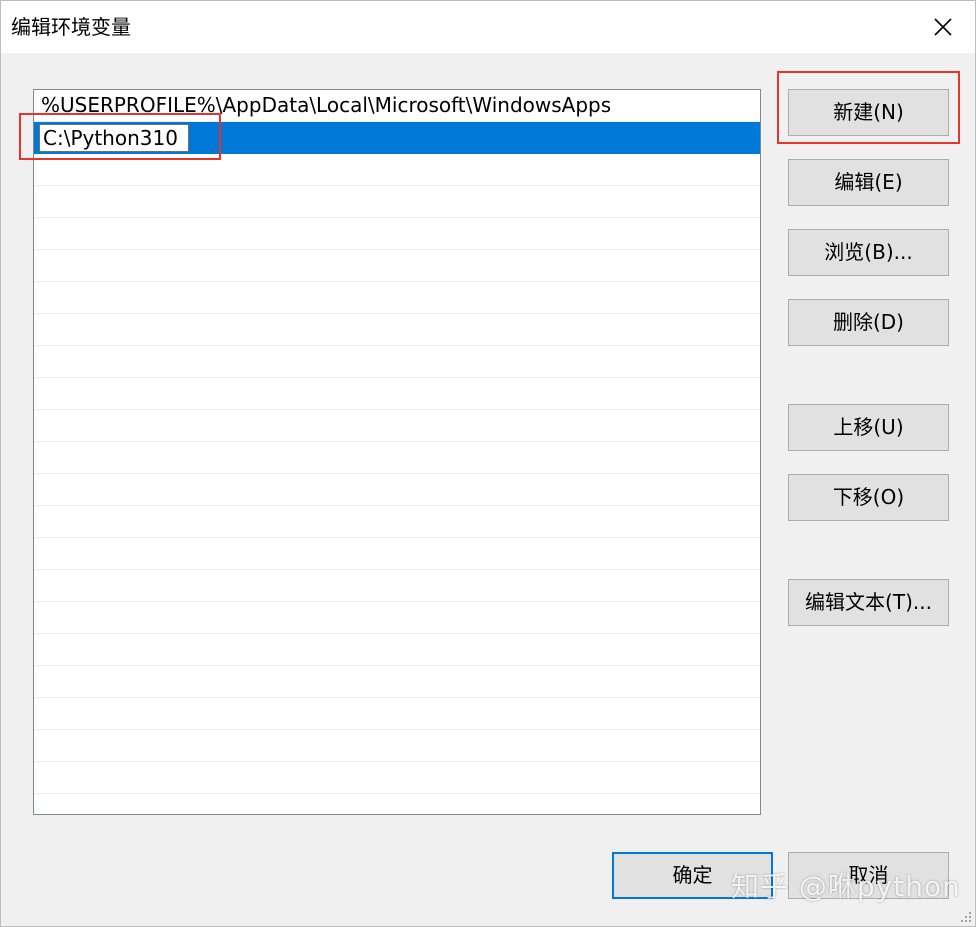 This screenshot has width=976, height=927. What do you see at coordinates (397, 138) in the screenshot?
I see `list-item-selected` at bounding box center [397, 138].